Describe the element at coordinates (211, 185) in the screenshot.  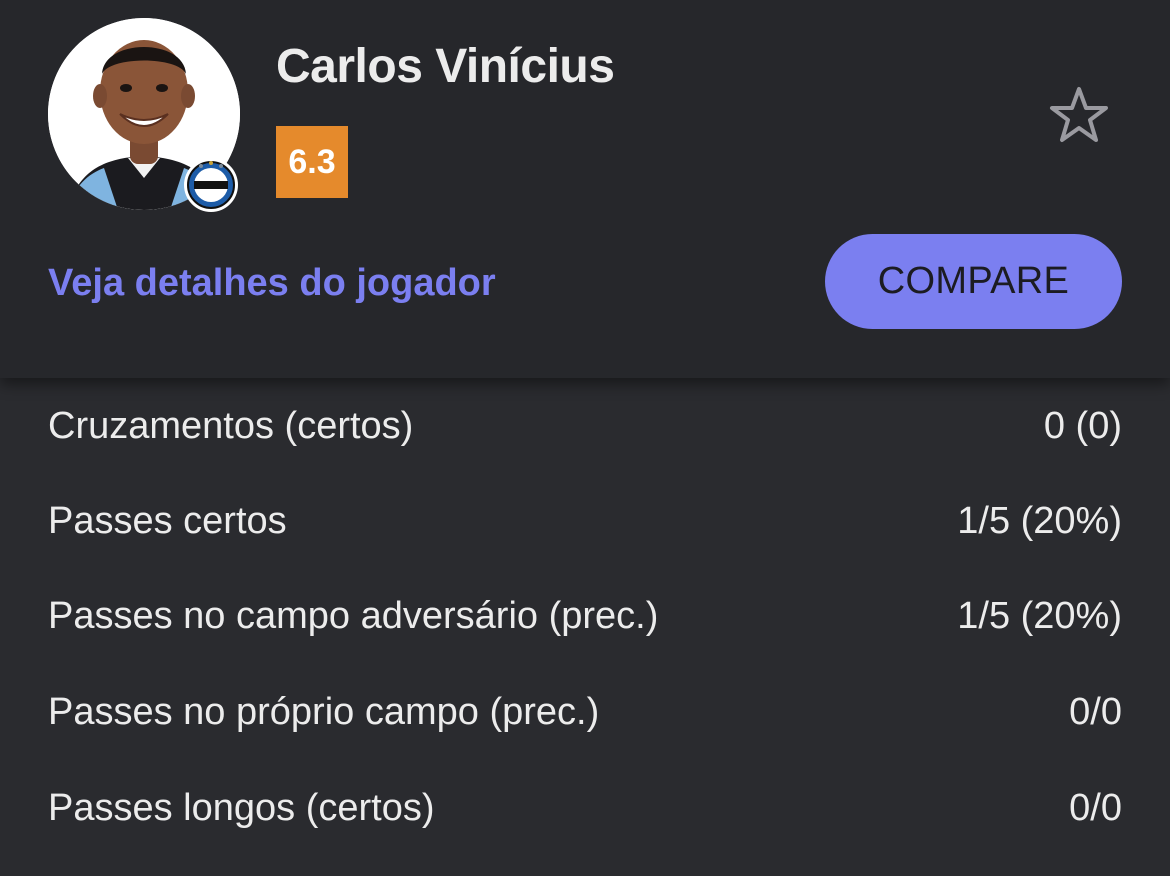
I see `club-badge-icon` at that location.